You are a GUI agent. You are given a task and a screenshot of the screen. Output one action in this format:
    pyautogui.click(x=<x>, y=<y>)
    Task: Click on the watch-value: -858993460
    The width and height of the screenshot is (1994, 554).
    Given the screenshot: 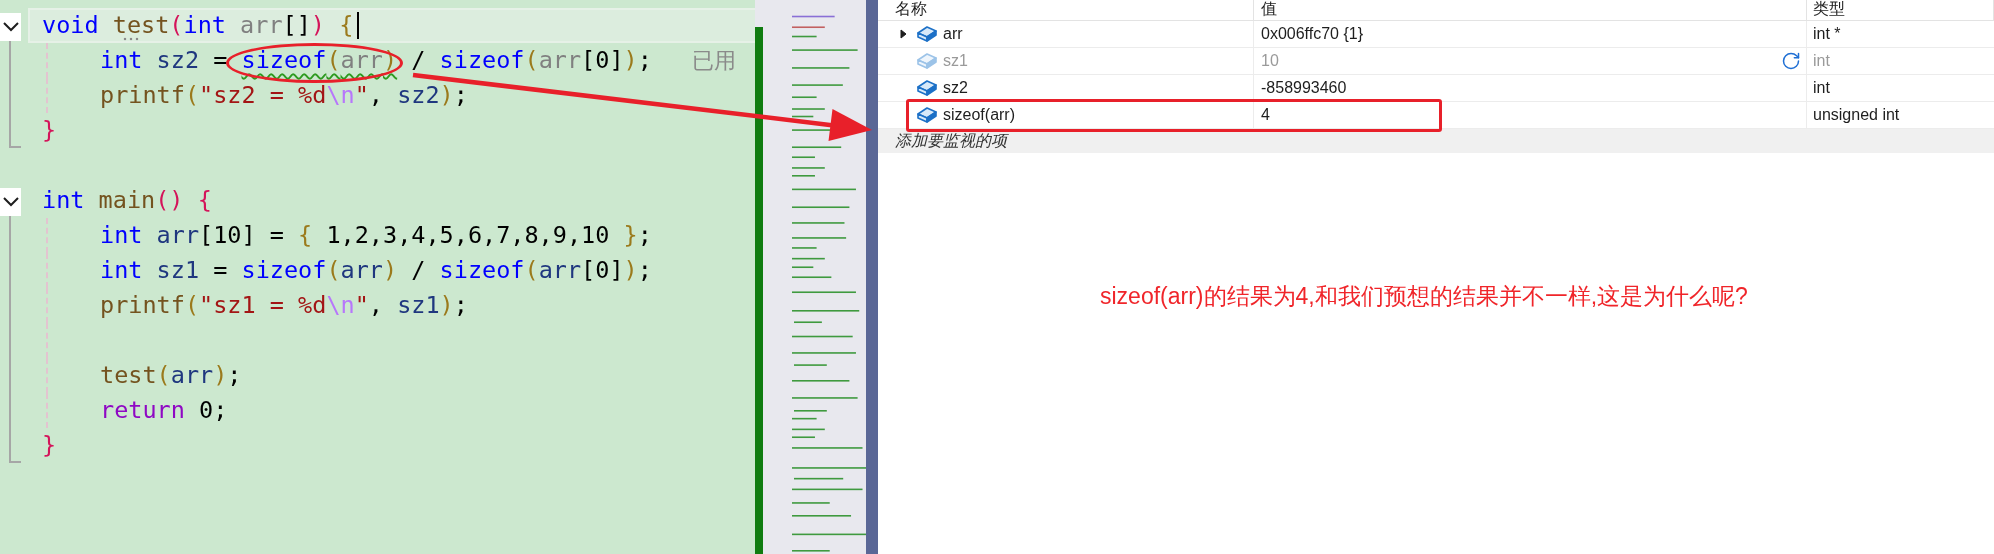 What is the action you would take?
    pyautogui.click(x=1304, y=88)
    